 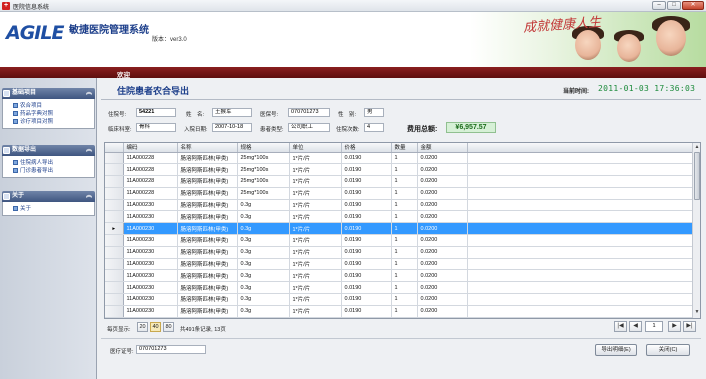 I want to click on inpatient-no-label: 住院号:, so click(x=117, y=115).